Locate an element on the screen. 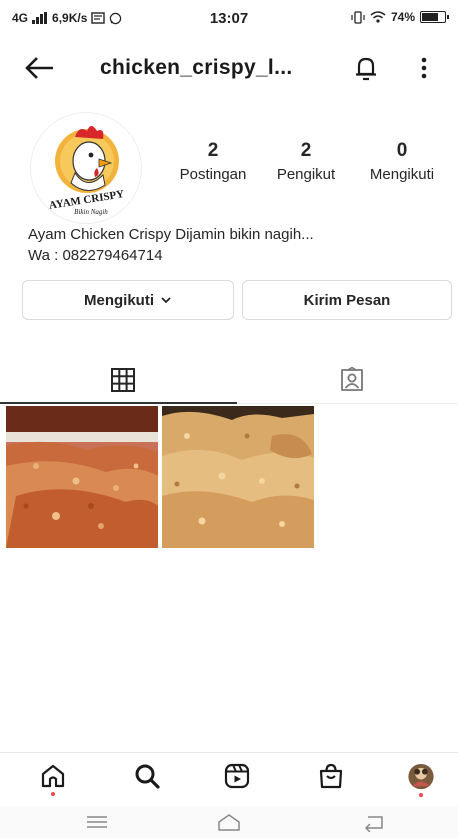  ayam-crispy-logo: AYAM CRISPY Bikin Nagih is located at coordinates (86, 171).